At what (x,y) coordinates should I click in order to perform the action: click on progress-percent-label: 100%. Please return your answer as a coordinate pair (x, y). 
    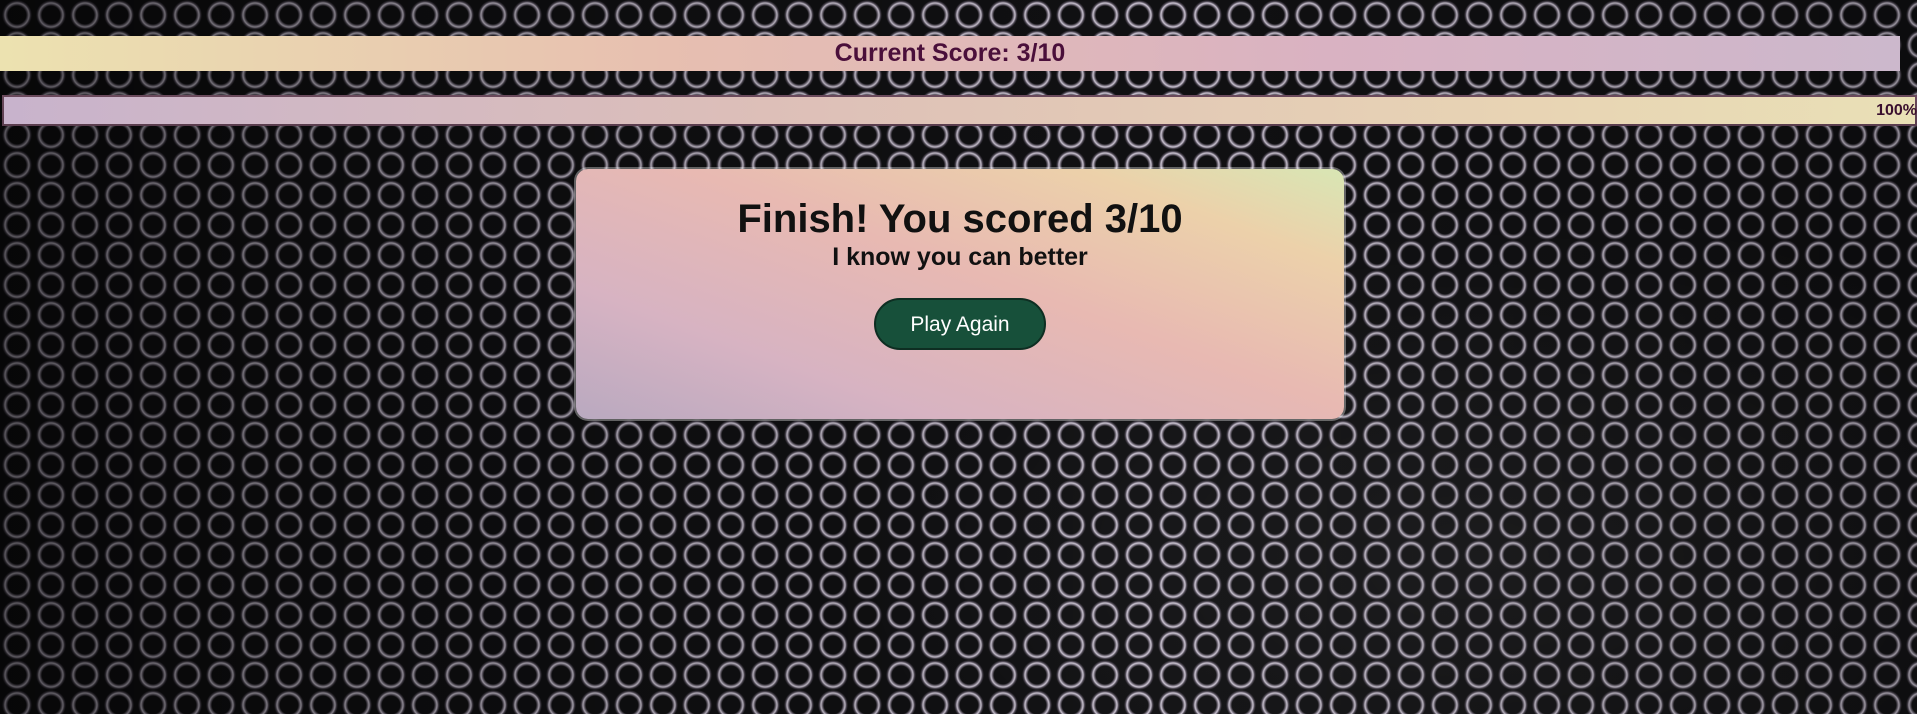
    Looking at the image, I should click on (1896, 110).